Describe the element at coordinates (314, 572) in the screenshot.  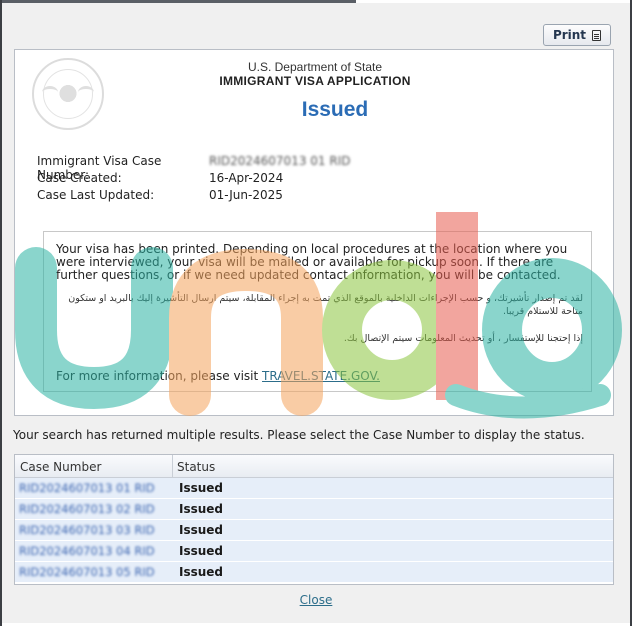
I see `table-row: RID2024607013 05 RID Issued` at that location.